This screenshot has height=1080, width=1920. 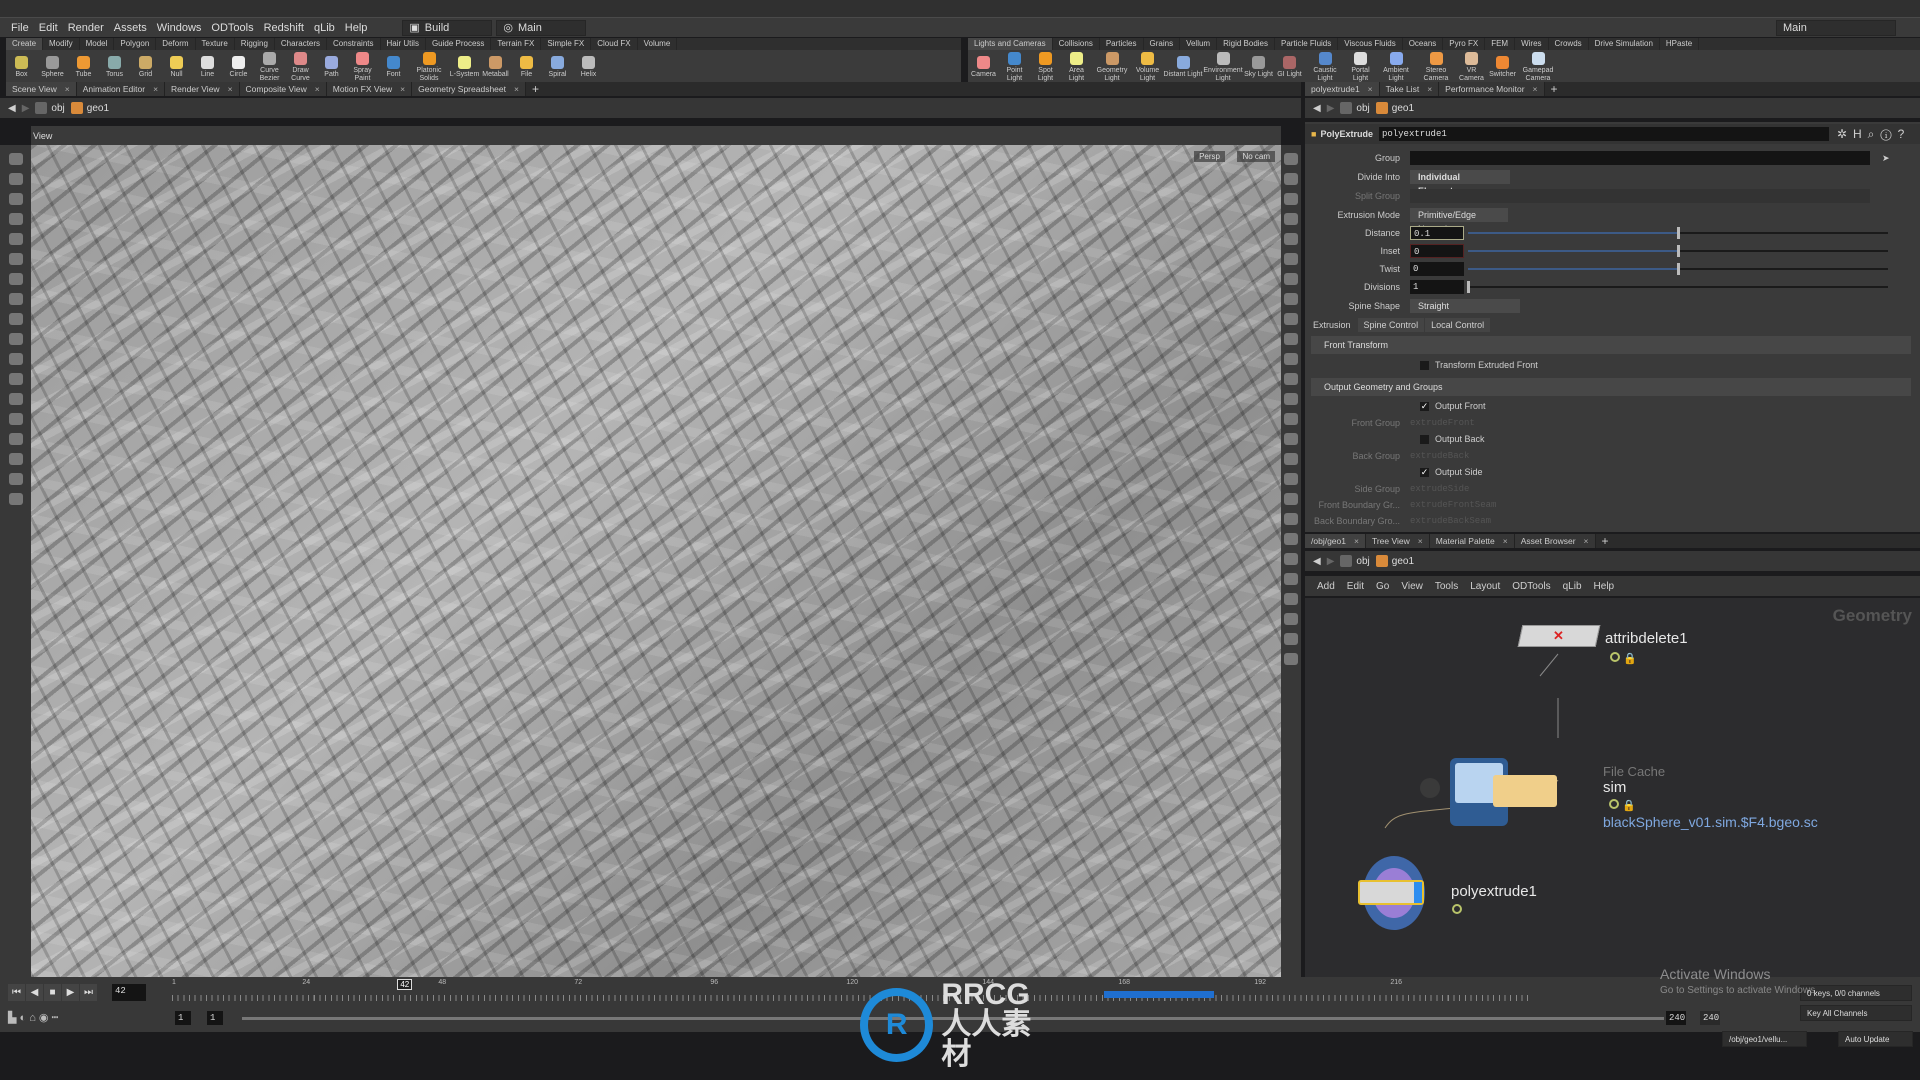 What do you see at coordinates (1531, 586) in the screenshot?
I see `network-menu-odtools: ODTools` at bounding box center [1531, 586].